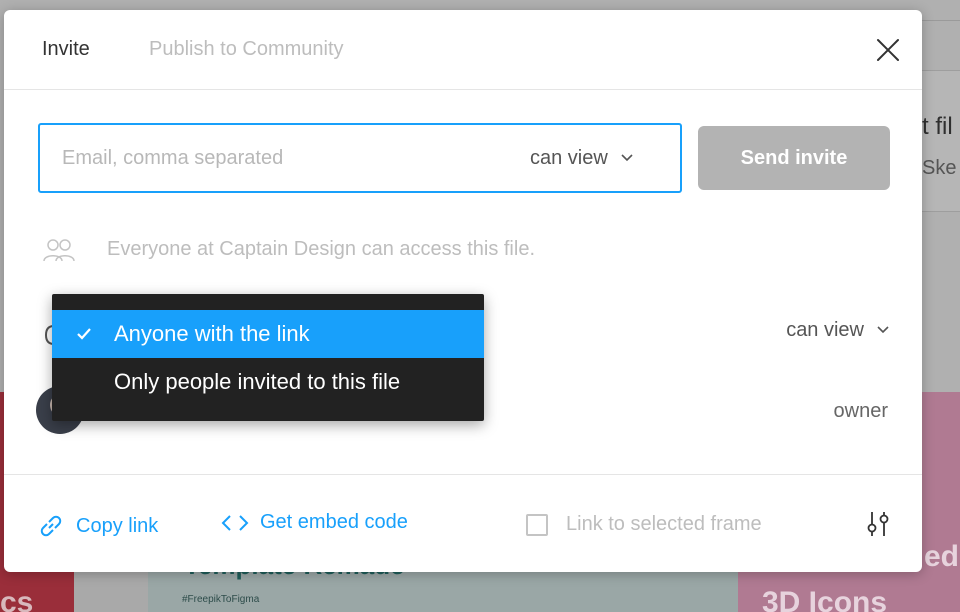 The image size is (960, 612). I want to click on background-file-card-title: t fil, so click(937, 126).